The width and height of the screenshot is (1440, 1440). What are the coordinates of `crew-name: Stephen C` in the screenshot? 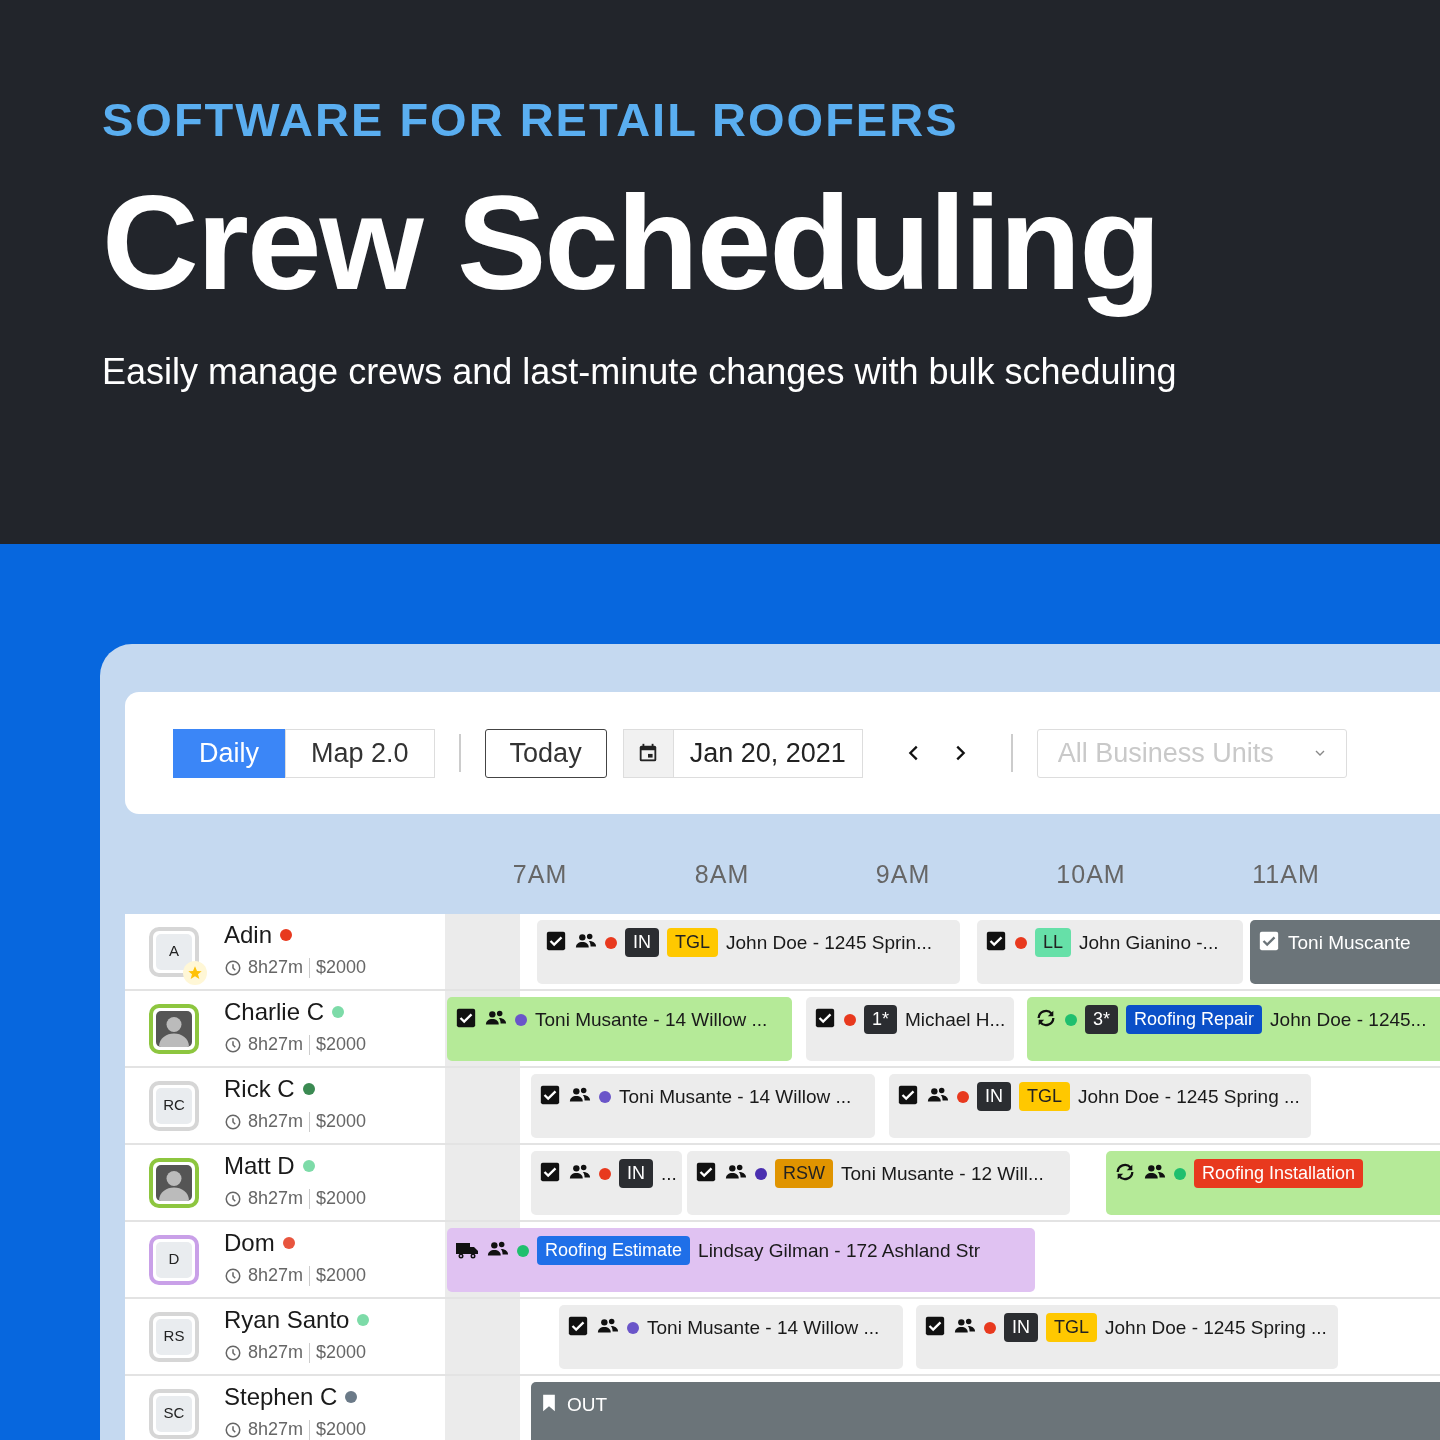 It's located at (281, 1397).